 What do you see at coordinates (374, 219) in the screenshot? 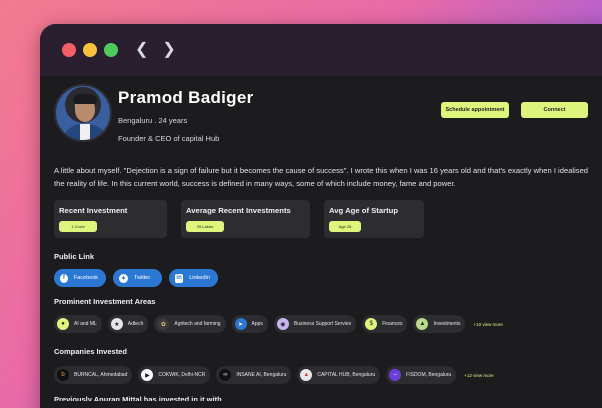
I see `stat-card-avg-age: Avg Age of Startup Age 25` at bounding box center [374, 219].